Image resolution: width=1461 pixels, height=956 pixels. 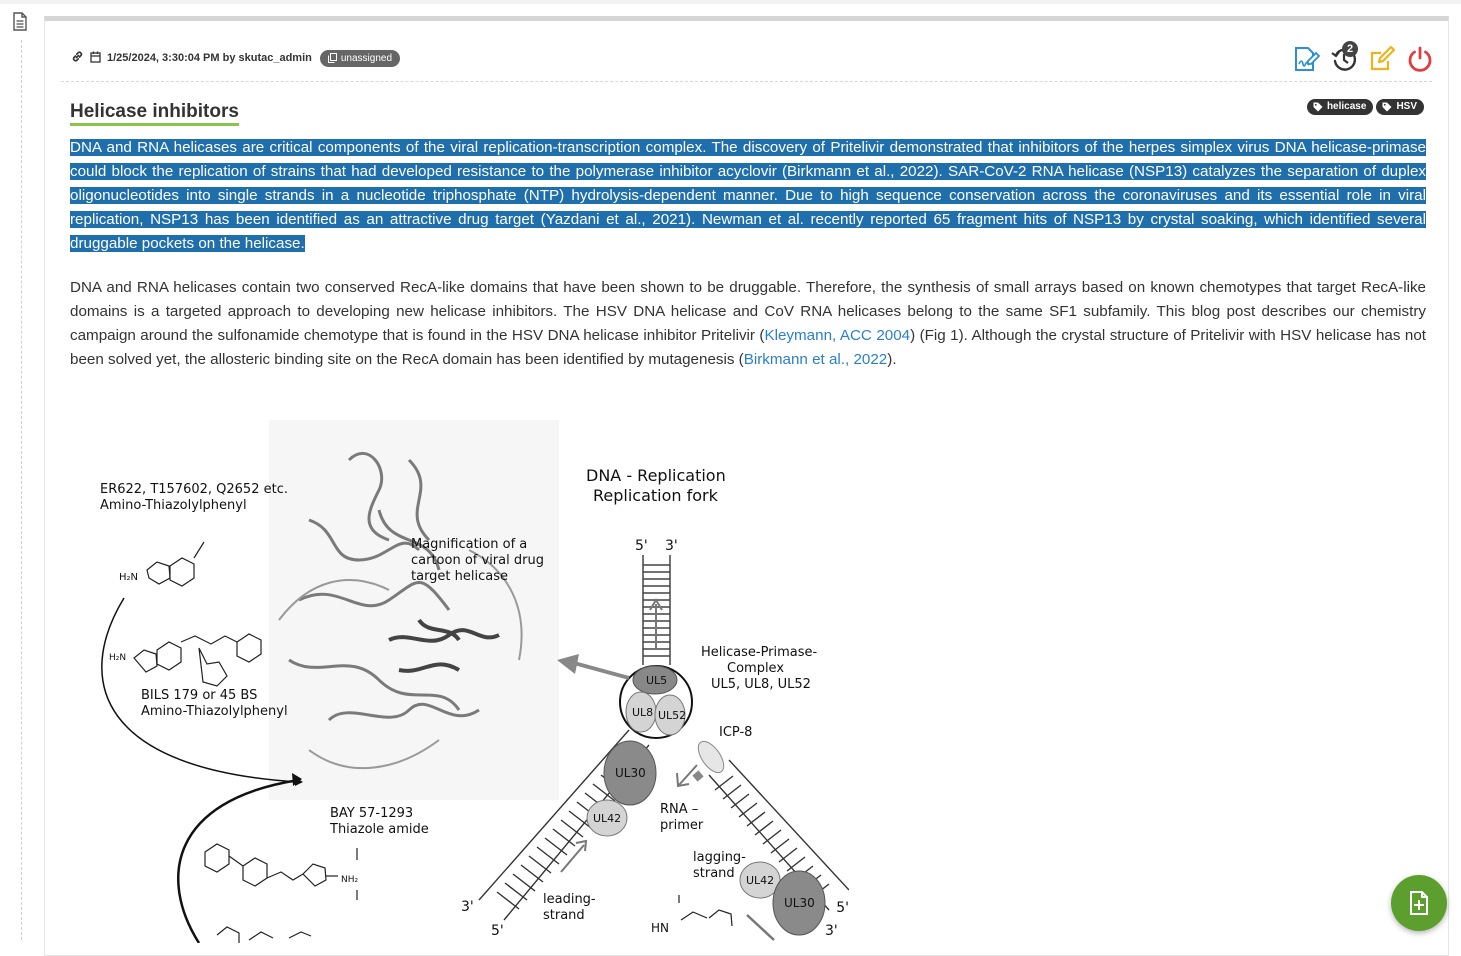 I want to click on fork-title-line2: Replication fork, so click(x=656, y=495).